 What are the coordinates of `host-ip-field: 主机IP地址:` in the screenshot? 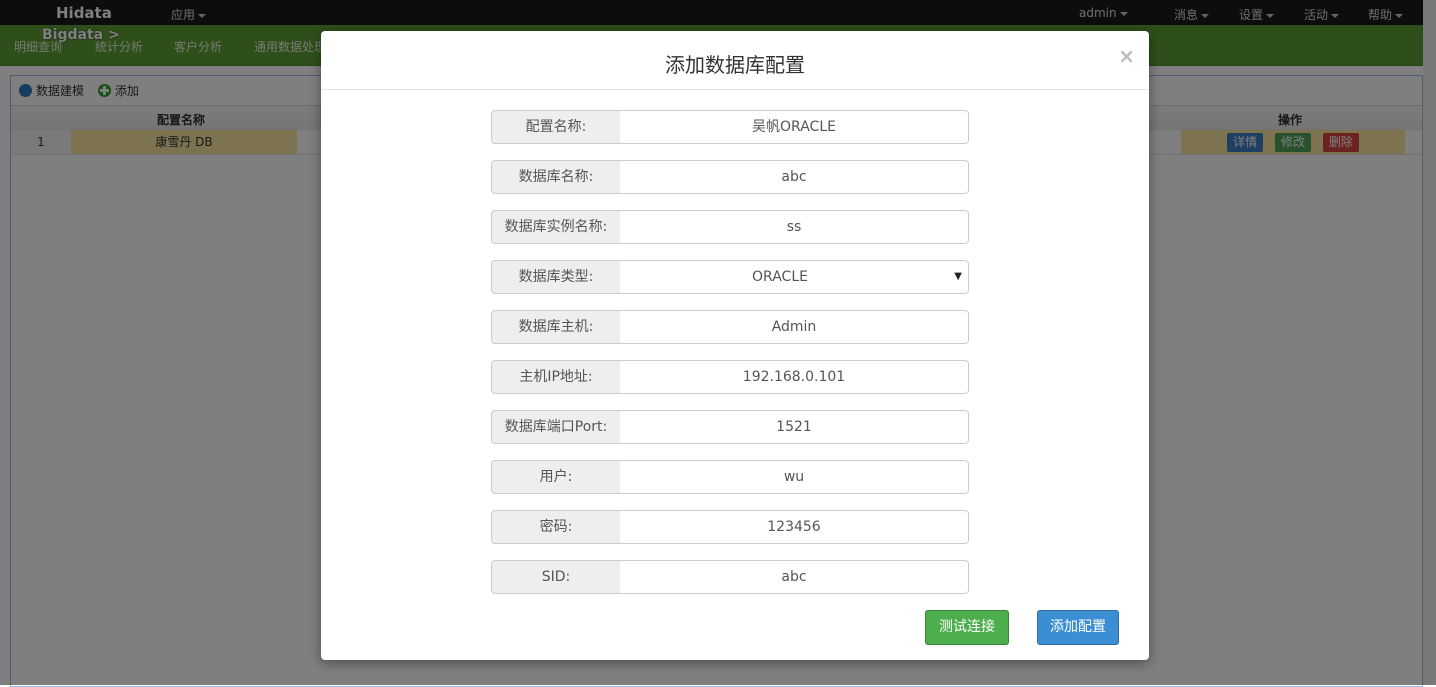 It's located at (731, 377).